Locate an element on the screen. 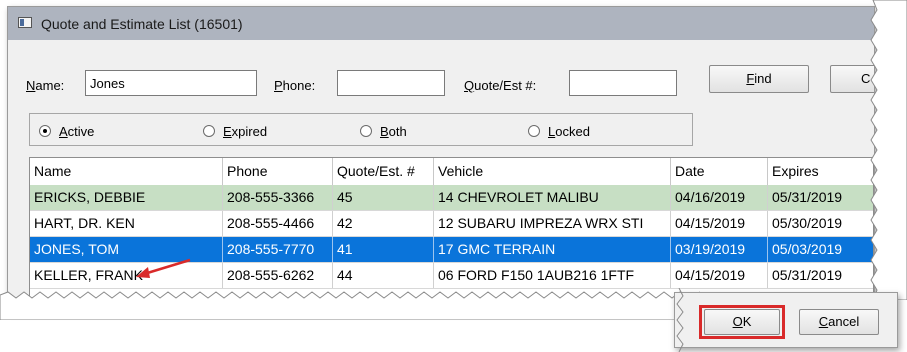 The image size is (907, 352). radio-active-rest: ctive is located at coordinates (81, 131).